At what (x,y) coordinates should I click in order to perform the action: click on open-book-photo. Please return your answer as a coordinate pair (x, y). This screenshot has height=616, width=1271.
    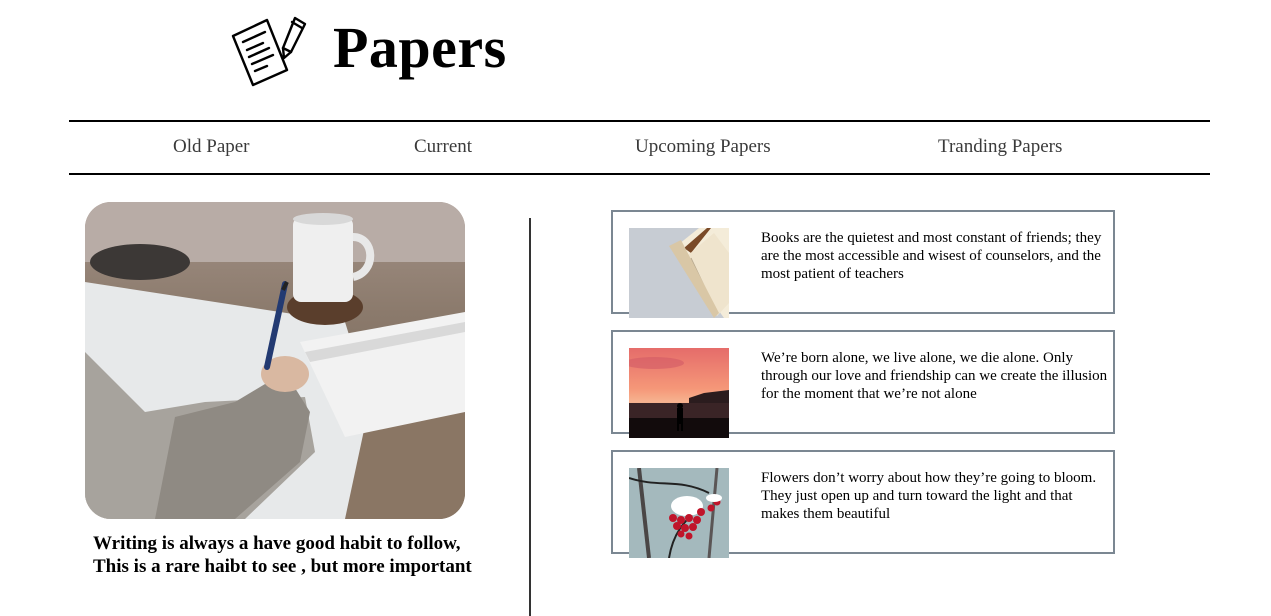
    Looking at the image, I should click on (679, 273).